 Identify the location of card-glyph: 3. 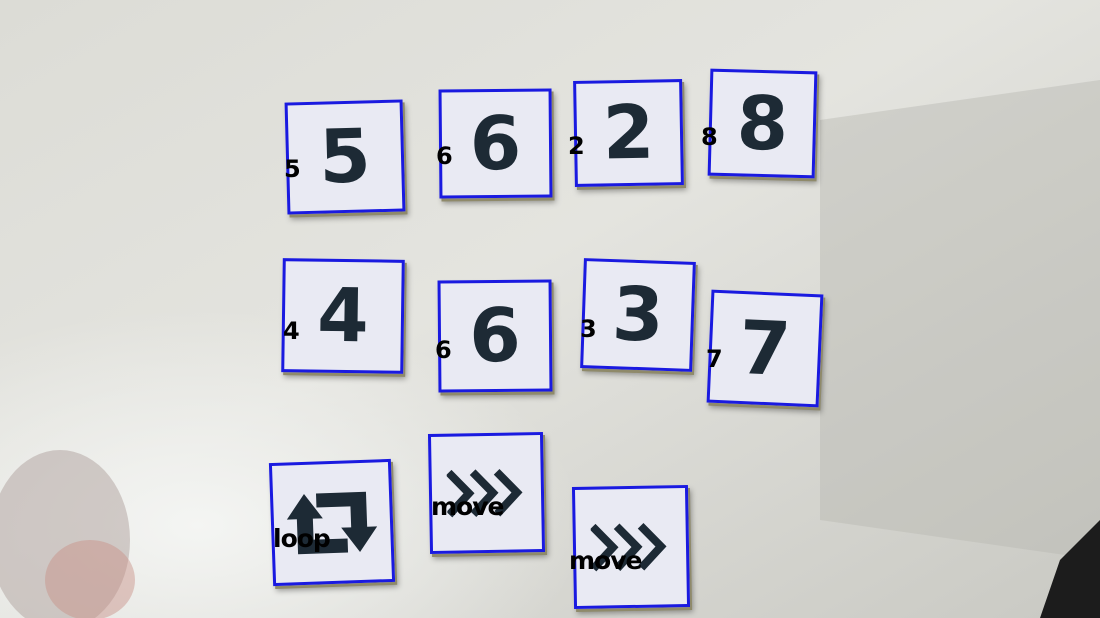
(638, 315).